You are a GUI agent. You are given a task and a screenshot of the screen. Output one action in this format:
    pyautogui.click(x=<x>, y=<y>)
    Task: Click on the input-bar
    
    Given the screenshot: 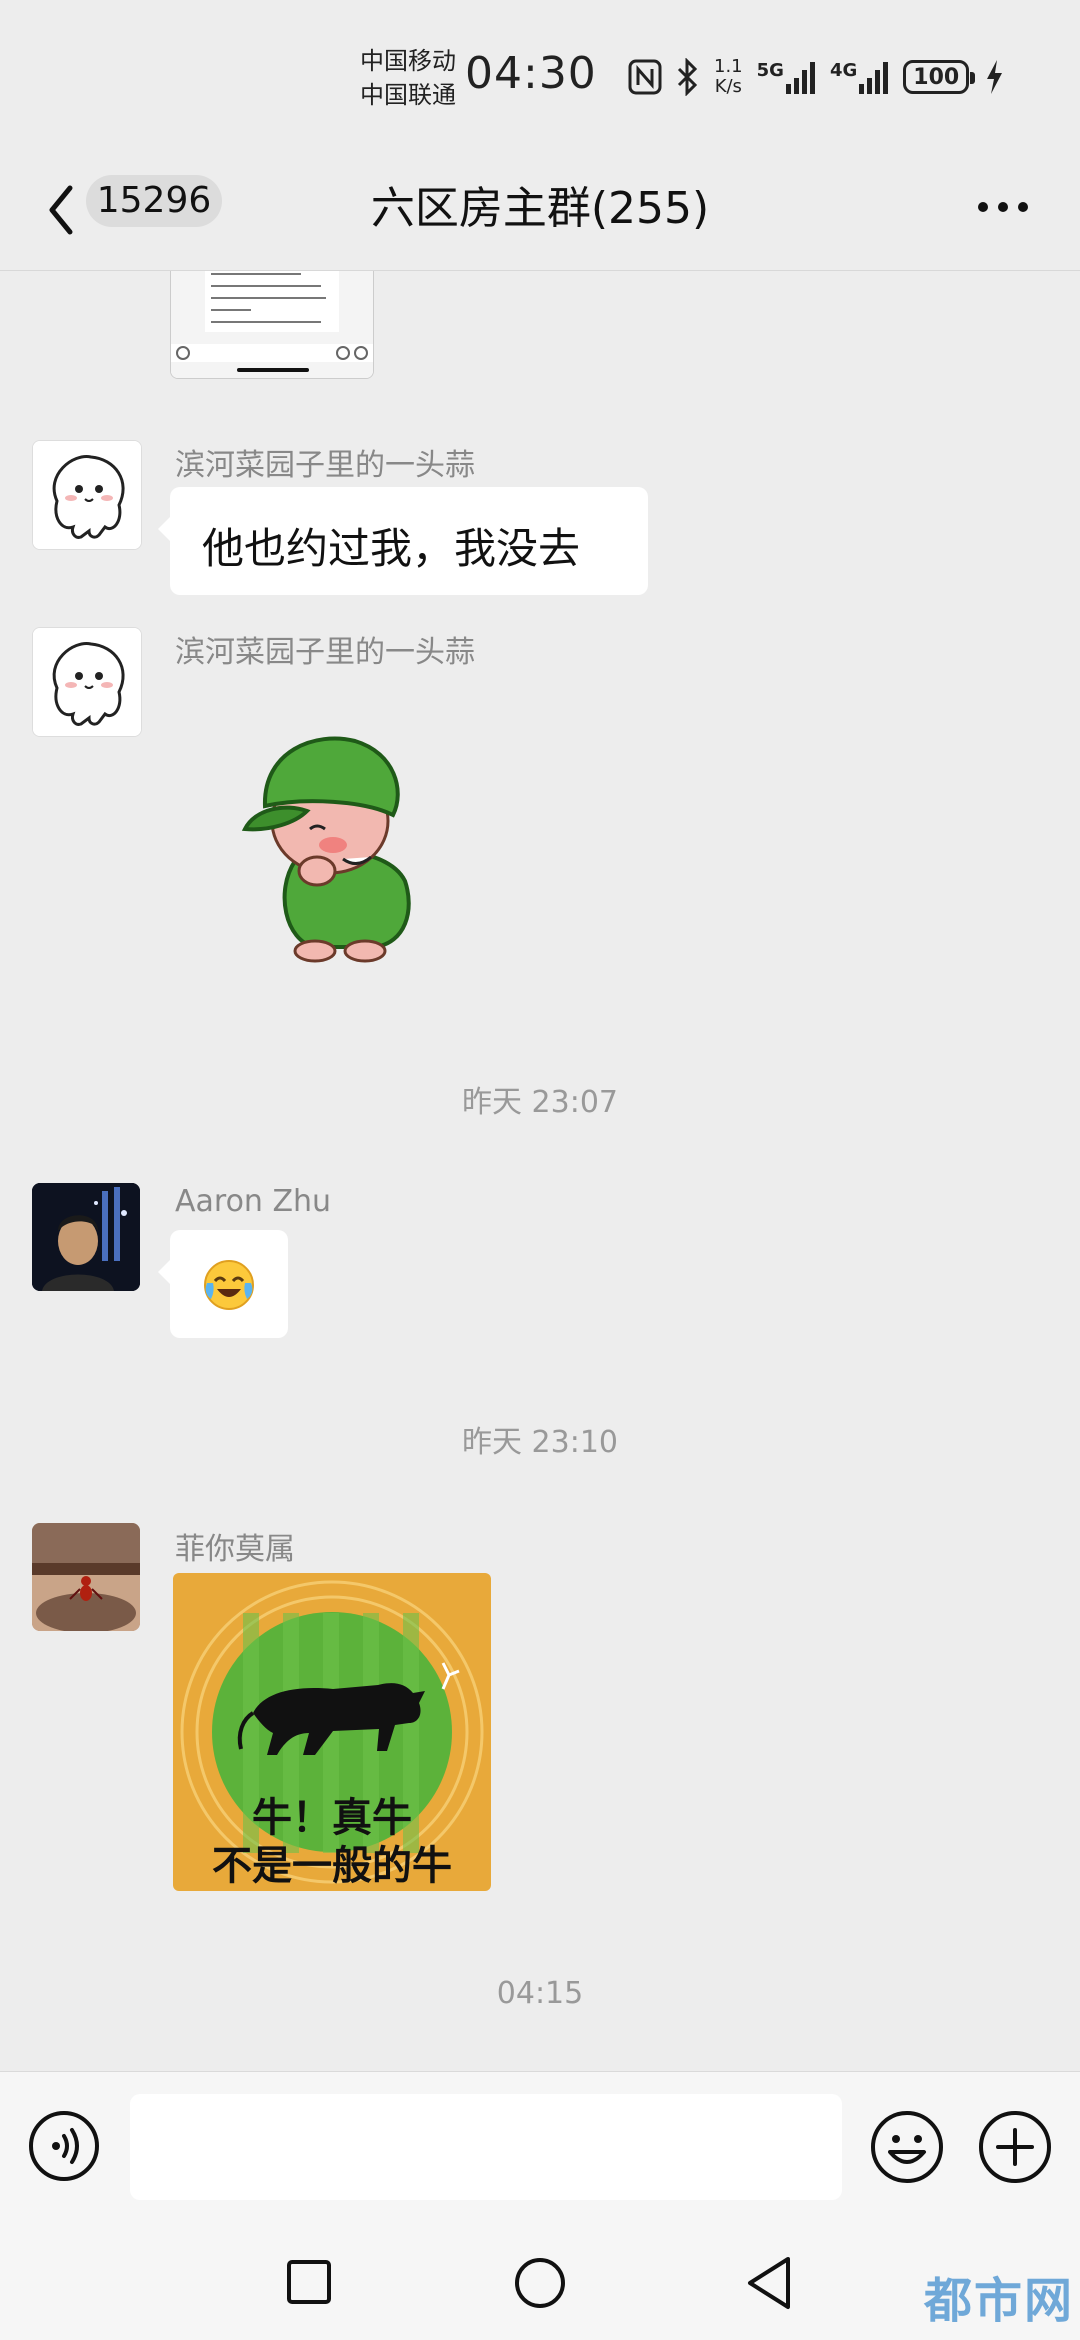 What is the action you would take?
    pyautogui.click(x=540, y=2146)
    